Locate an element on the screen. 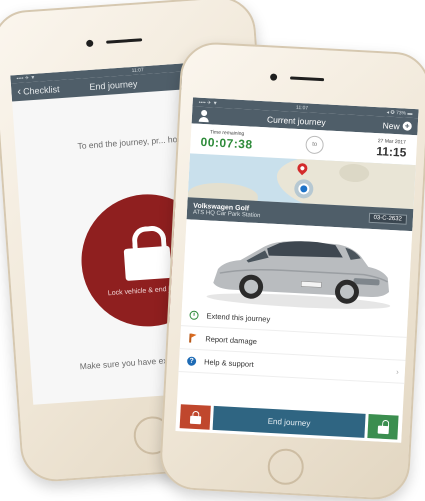 This screenshot has height=501, width=425. lock-button is located at coordinates (195, 417).